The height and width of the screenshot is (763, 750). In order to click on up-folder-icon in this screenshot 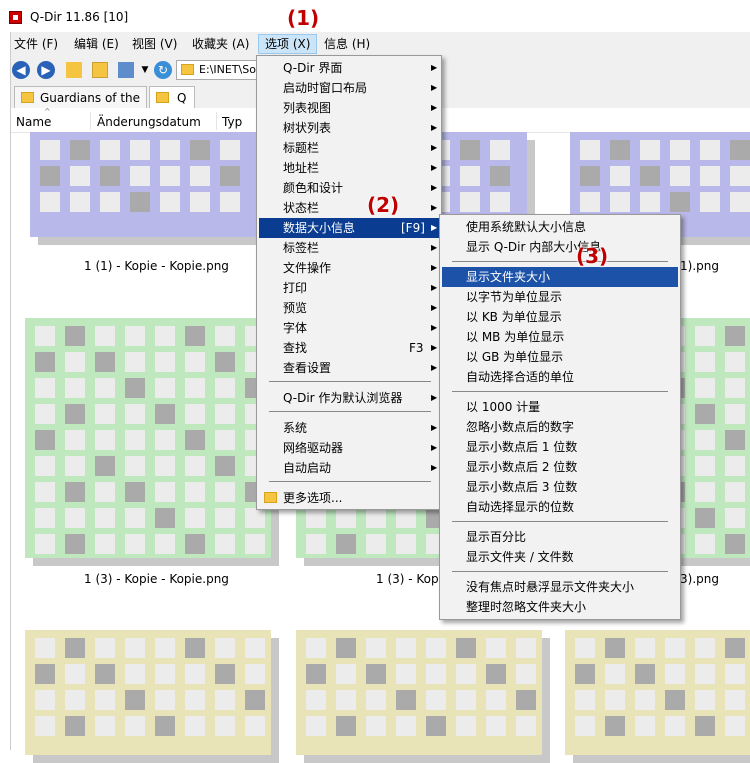, I will do `click(74, 70)`.